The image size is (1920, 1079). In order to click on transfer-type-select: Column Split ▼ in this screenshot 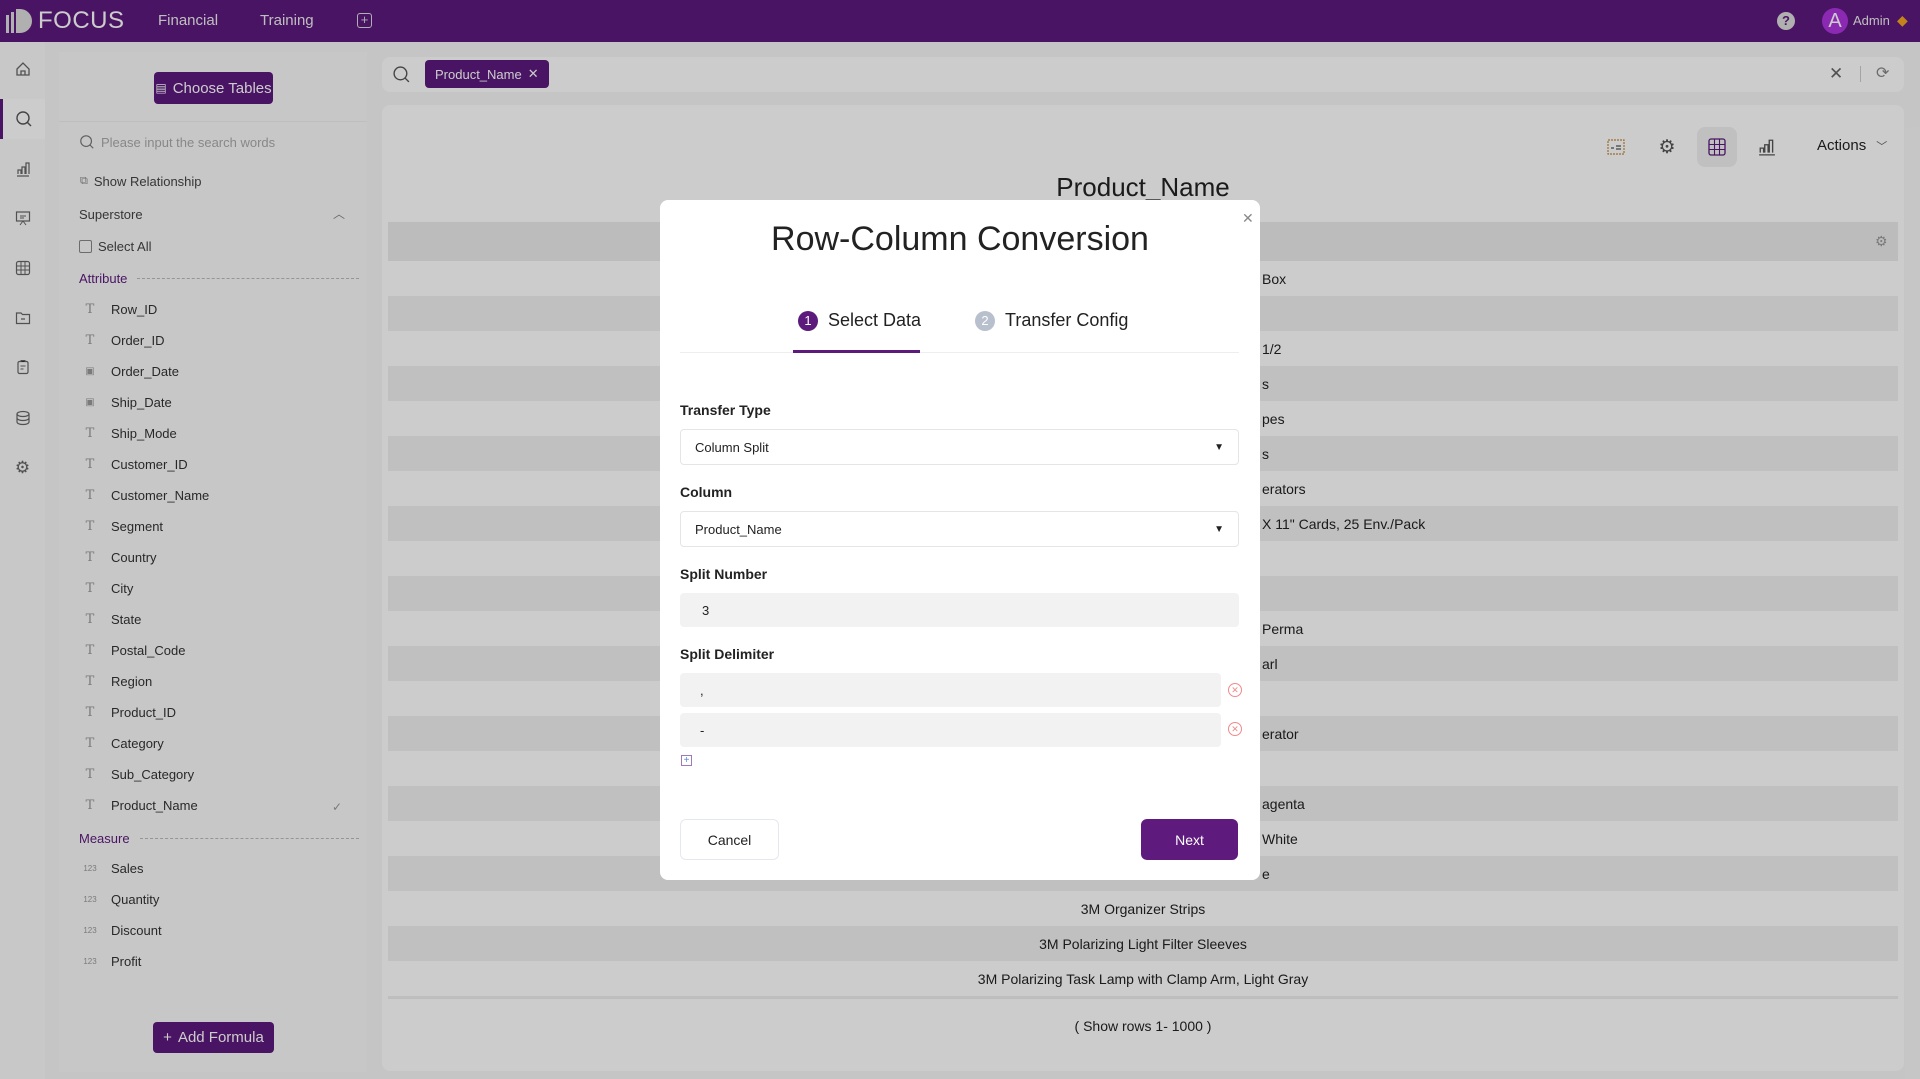, I will do `click(959, 447)`.